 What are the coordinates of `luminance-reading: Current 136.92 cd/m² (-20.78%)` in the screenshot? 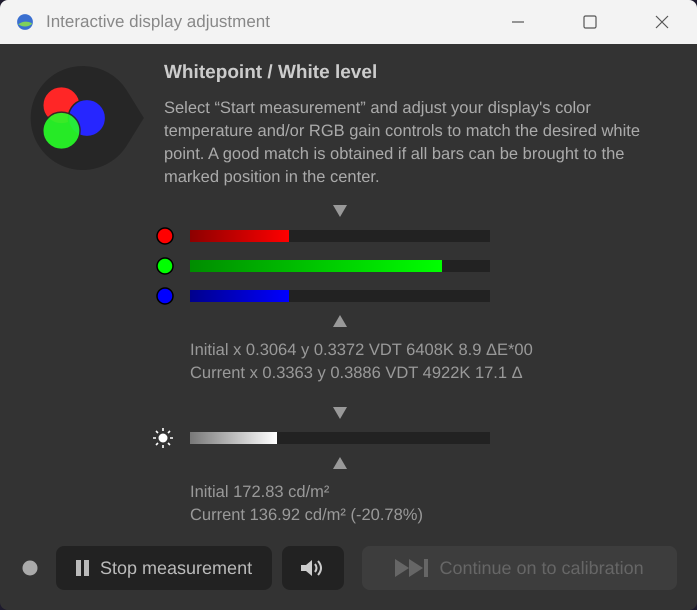 It's located at (306, 515).